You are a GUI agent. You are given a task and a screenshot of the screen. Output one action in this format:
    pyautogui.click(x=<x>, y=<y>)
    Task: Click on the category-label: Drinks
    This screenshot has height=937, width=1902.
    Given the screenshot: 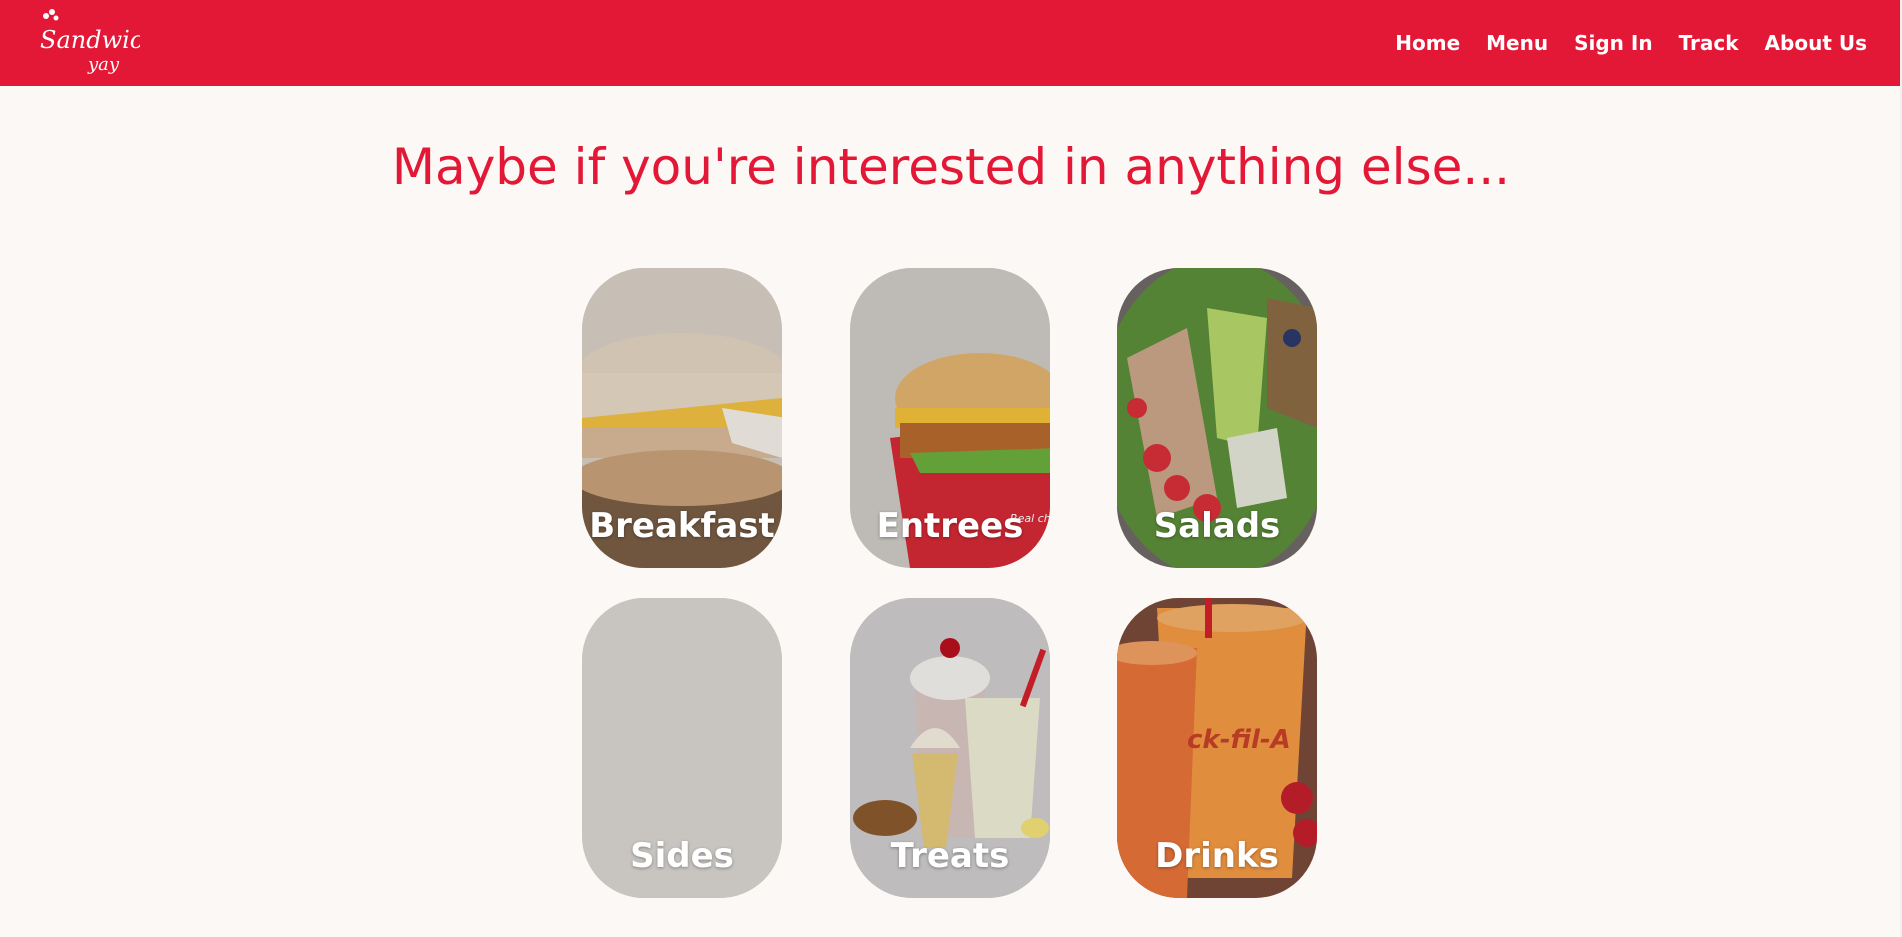 What is the action you would take?
    pyautogui.click(x=1217, y=856)
    